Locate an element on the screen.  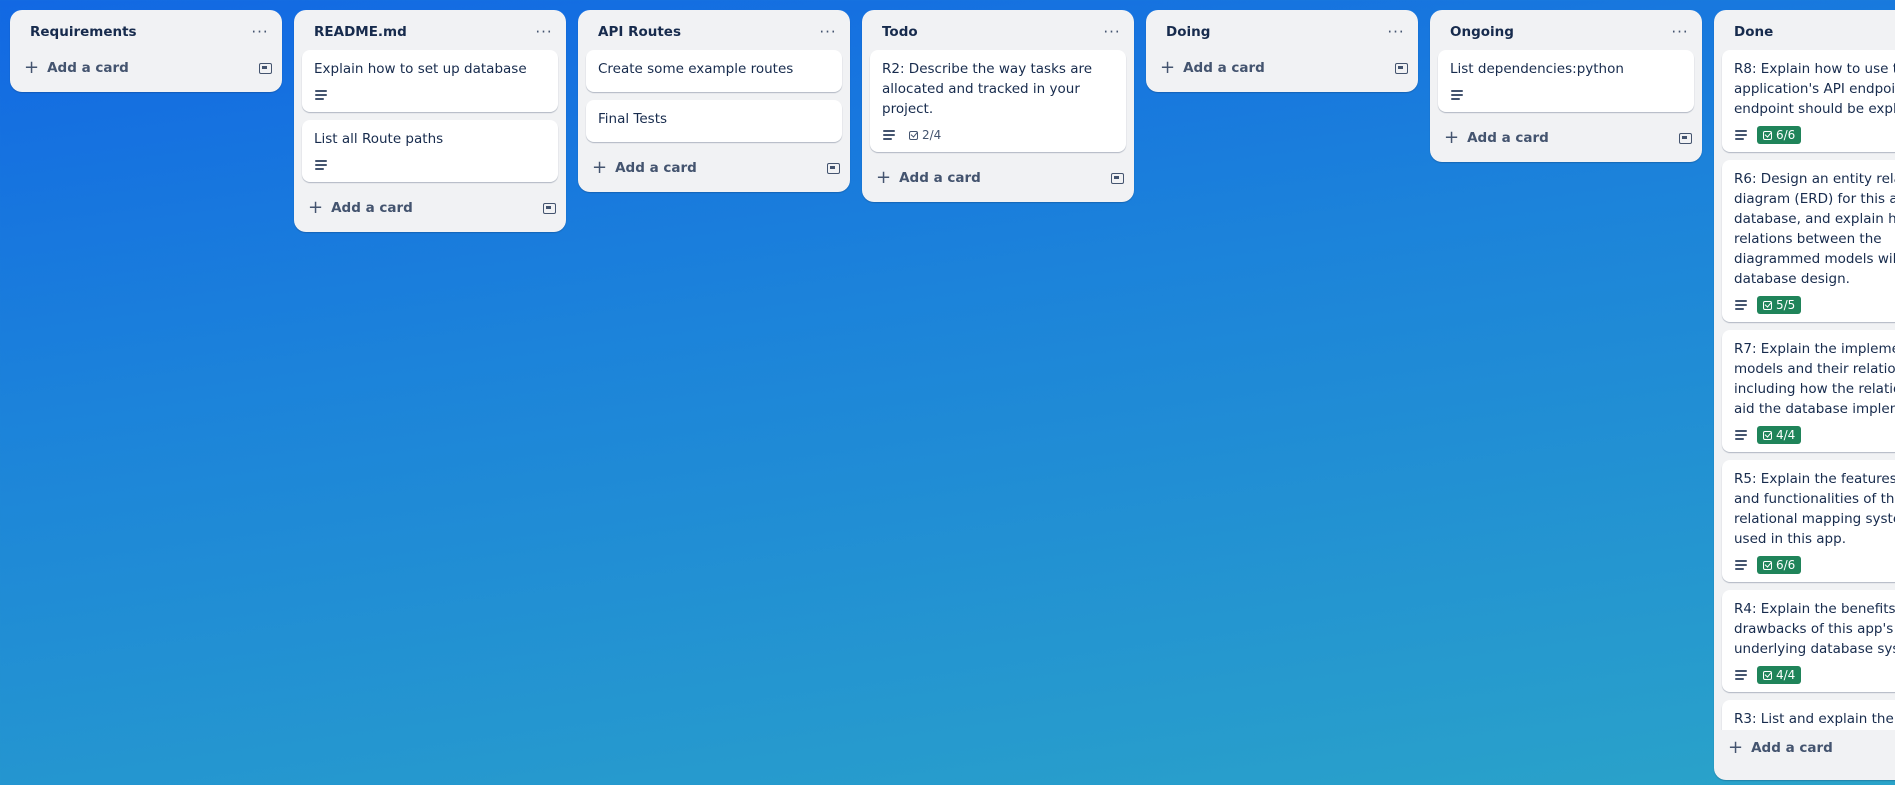
list-header: Done··· is located at coordinates (1804, 30).